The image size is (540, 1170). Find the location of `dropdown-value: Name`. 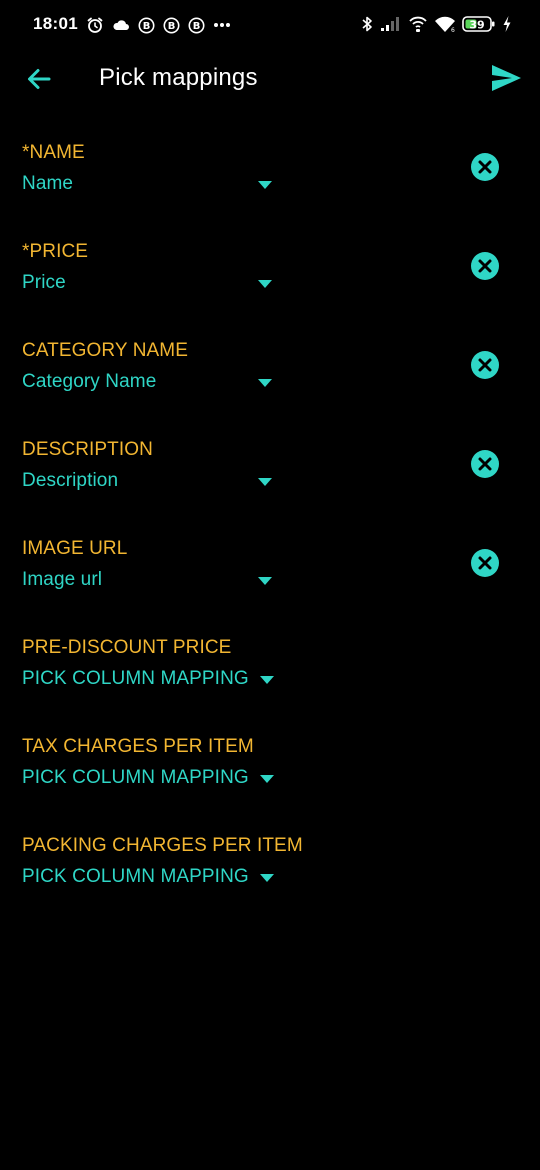

dropdown-value: Name is located at coordinates (48, 183).